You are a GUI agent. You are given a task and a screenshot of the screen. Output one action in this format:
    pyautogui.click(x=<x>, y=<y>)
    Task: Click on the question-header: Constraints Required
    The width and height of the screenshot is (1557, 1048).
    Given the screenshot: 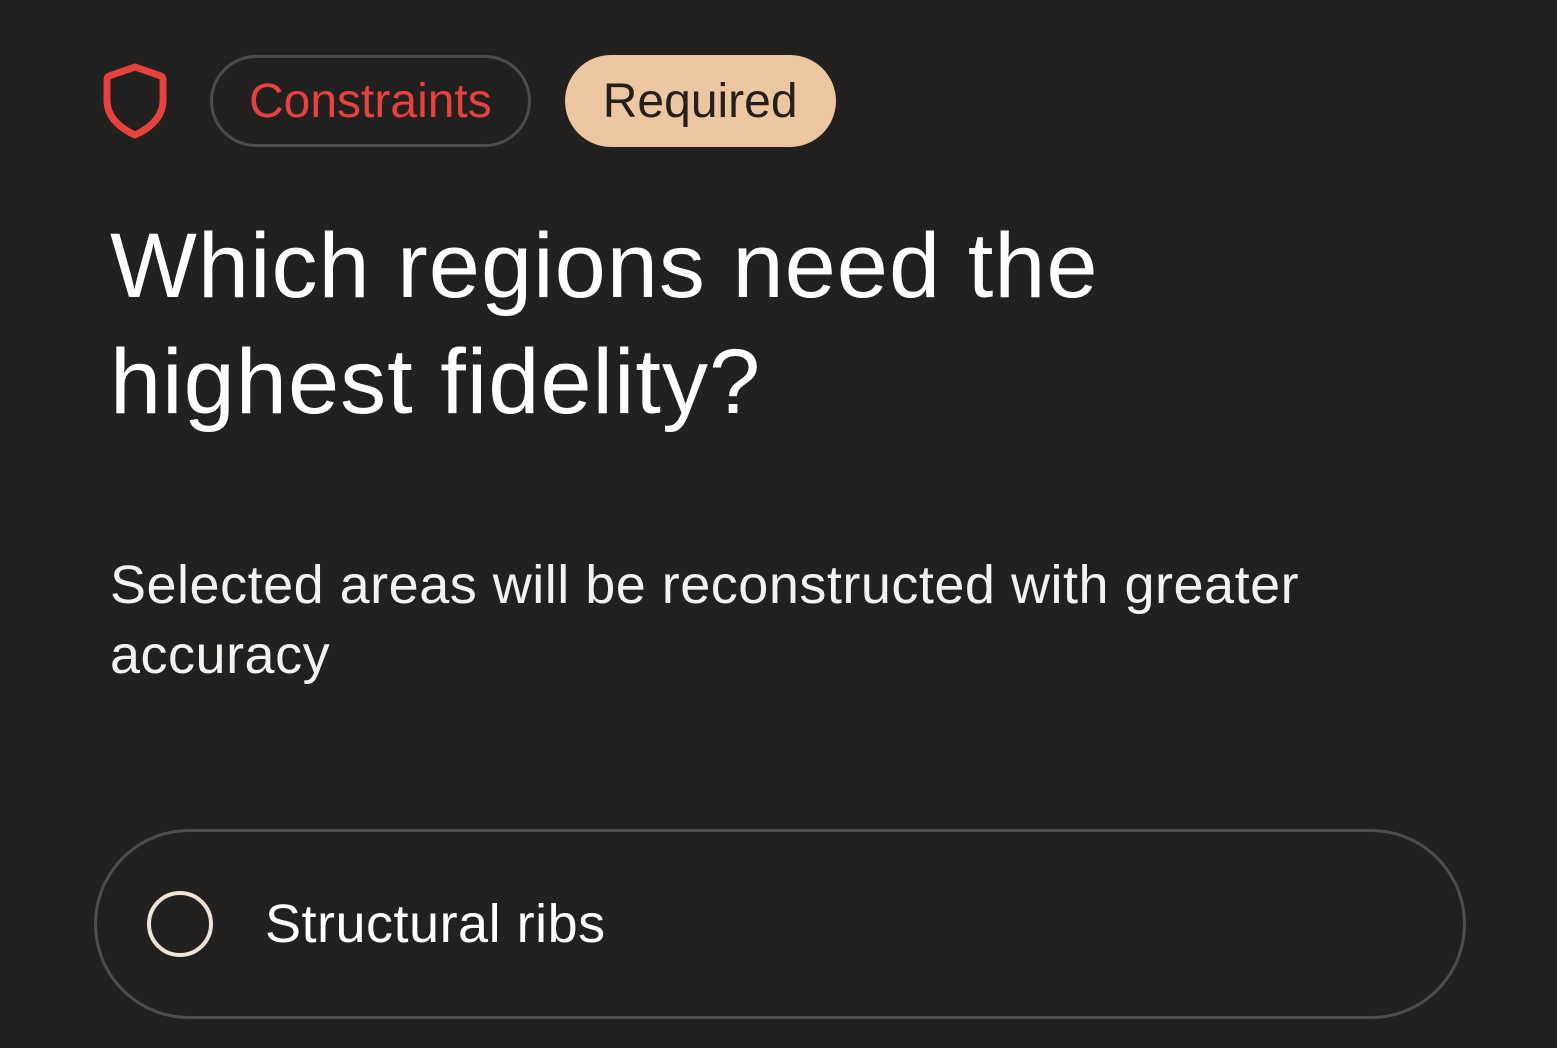 What is the action you would take?
    pyautogui.click(x=468, y=101)
    